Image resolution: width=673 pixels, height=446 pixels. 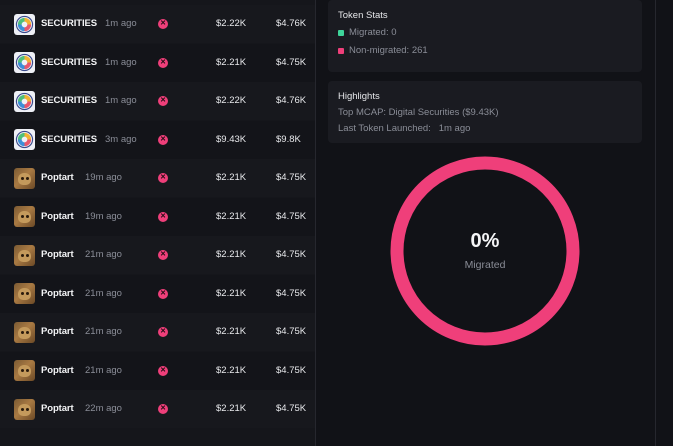 I want to click on migrated-stat: Migrated: 0, so click(x=367, y=32).